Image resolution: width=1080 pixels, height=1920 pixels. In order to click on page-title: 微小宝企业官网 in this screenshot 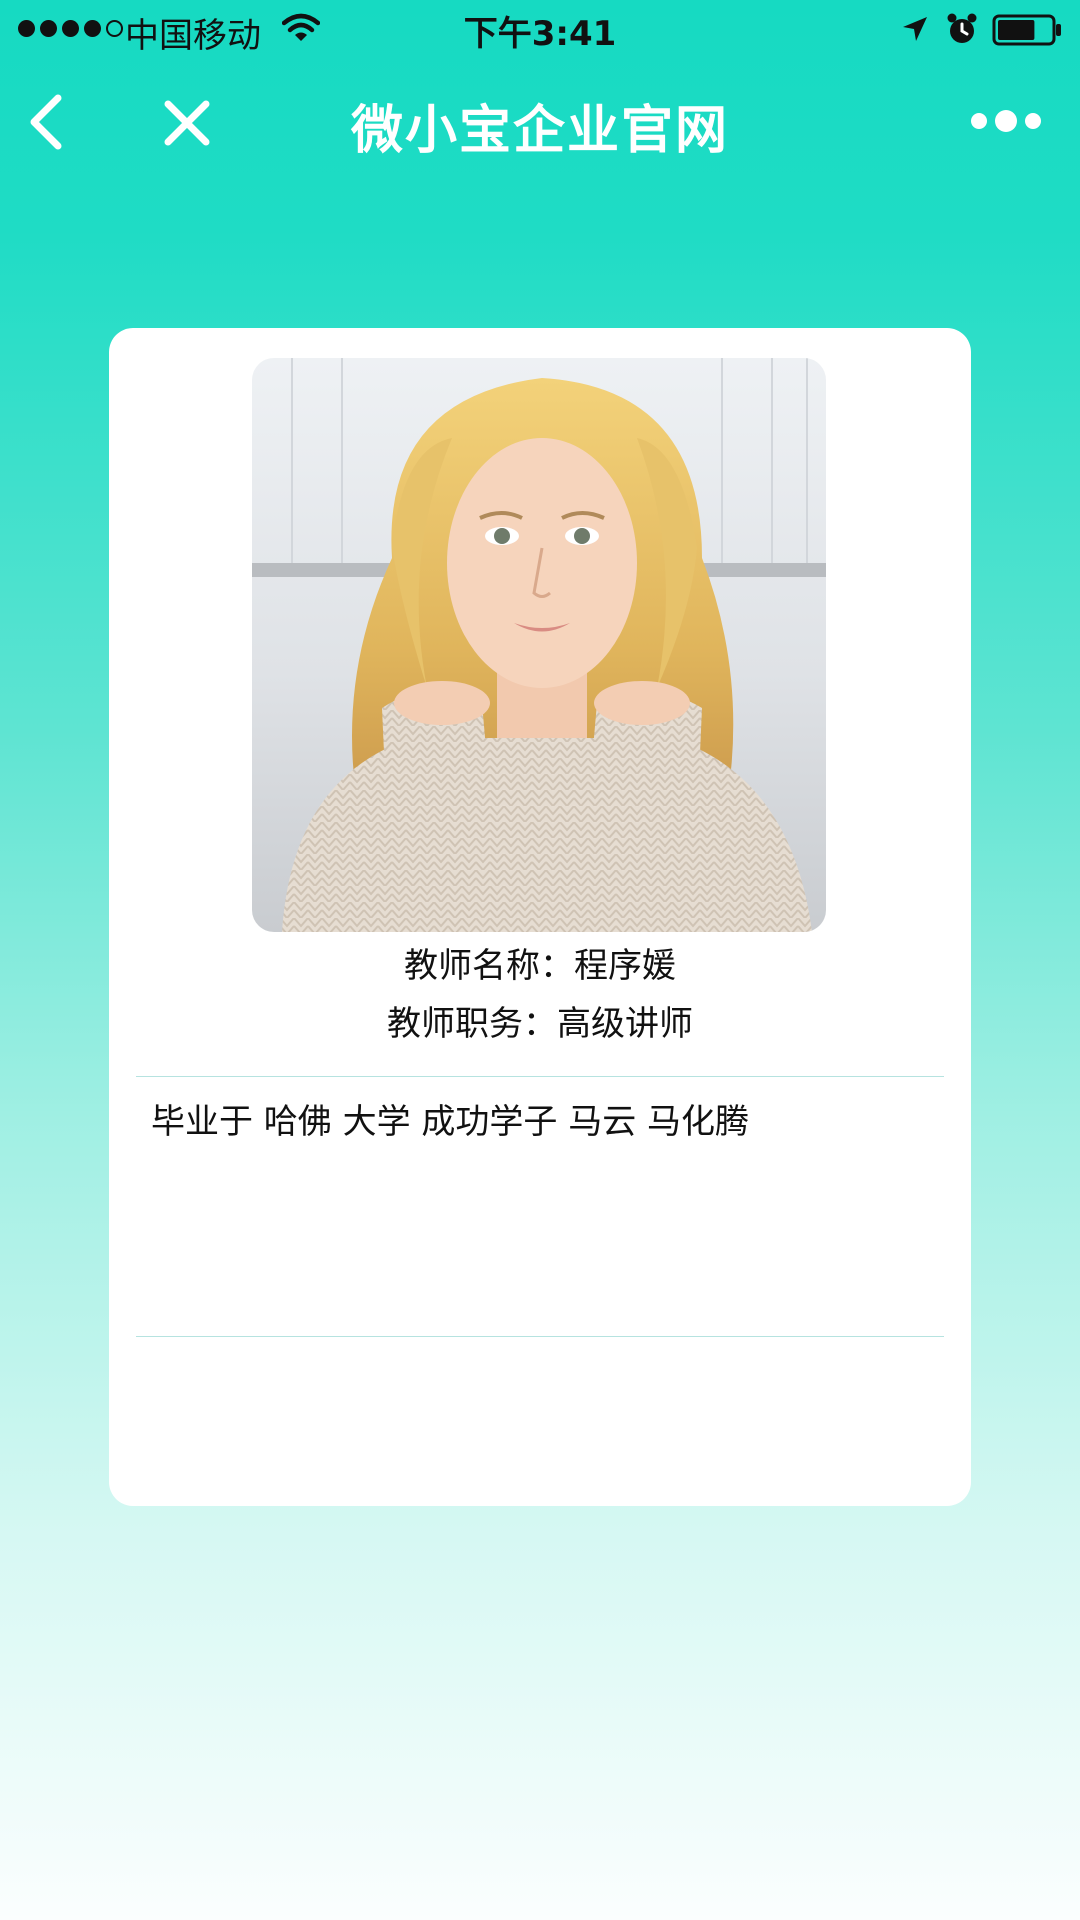, I will do `click(539, 131)`.